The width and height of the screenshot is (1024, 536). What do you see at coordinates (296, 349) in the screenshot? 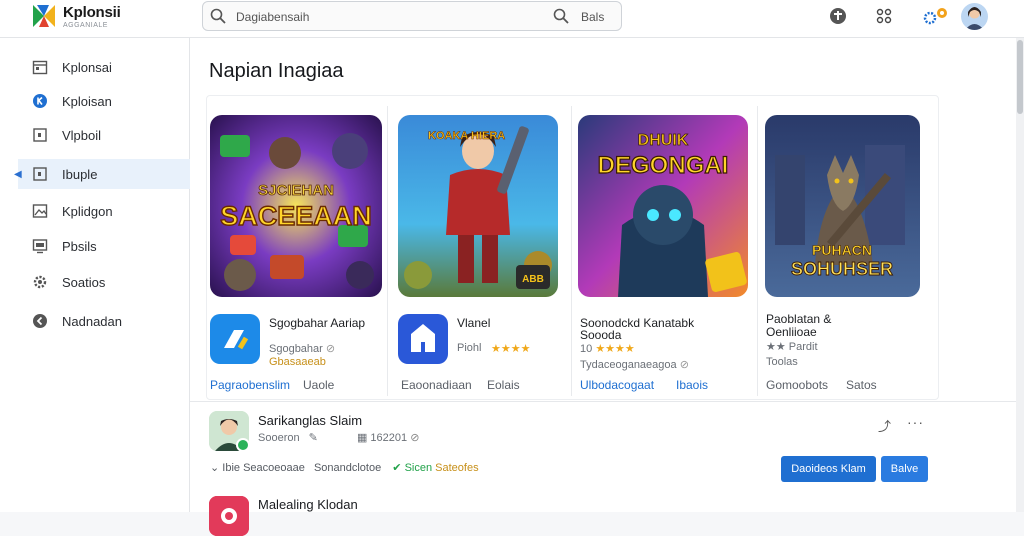
I see `app-meta-text: Sgogbahar` at bounding box center [296, 349].